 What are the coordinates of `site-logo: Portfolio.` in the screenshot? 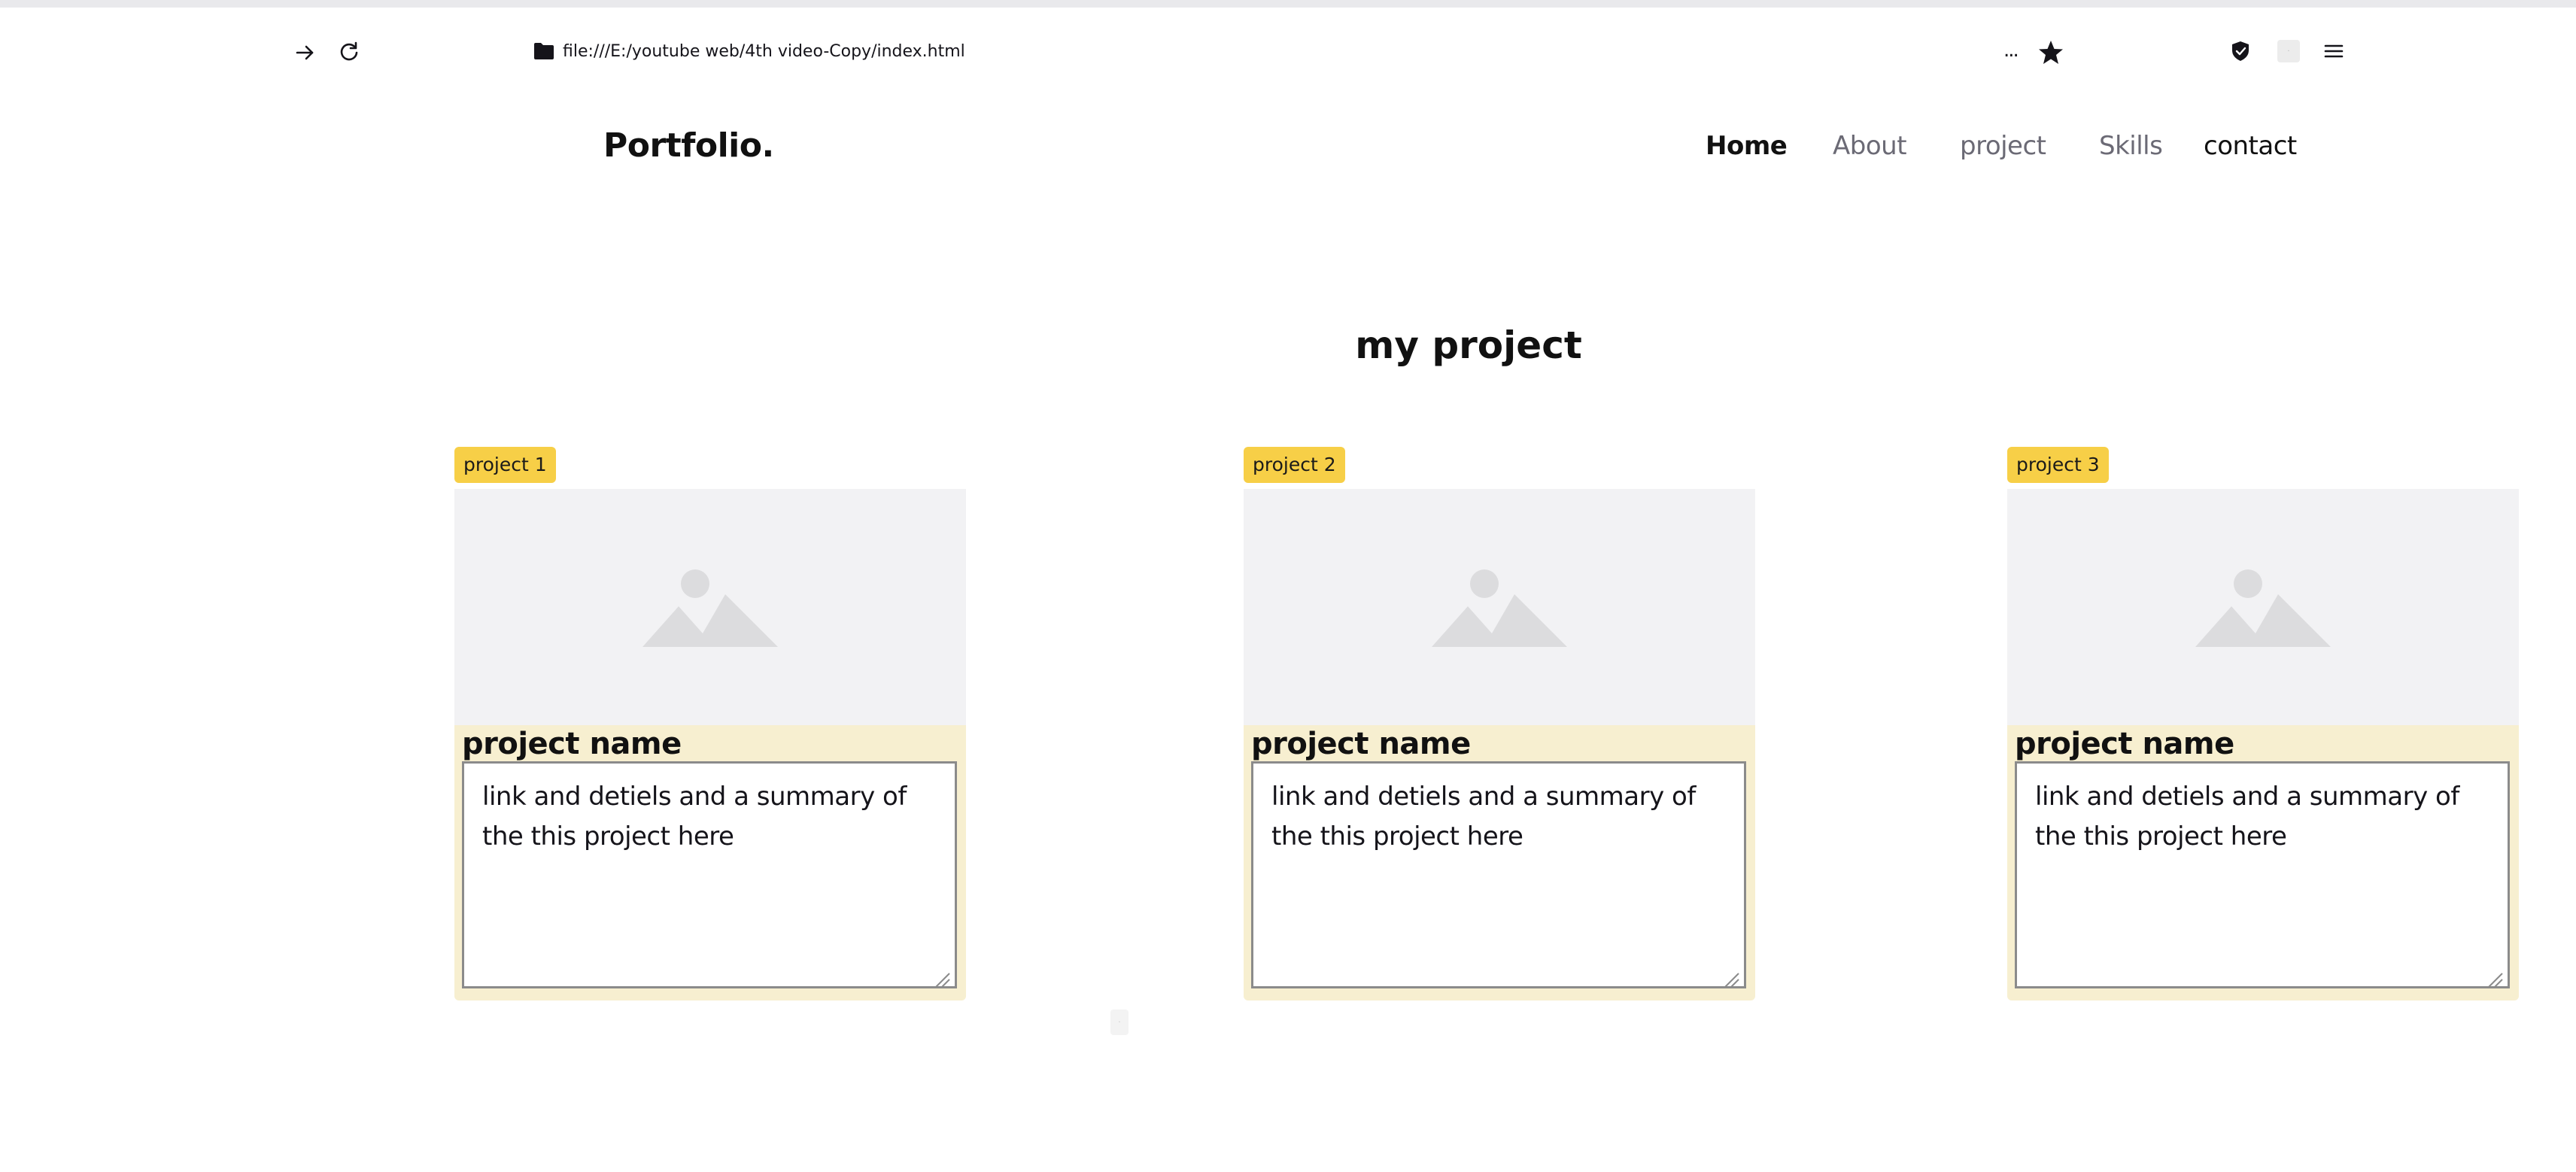 It's located at (688, 145).